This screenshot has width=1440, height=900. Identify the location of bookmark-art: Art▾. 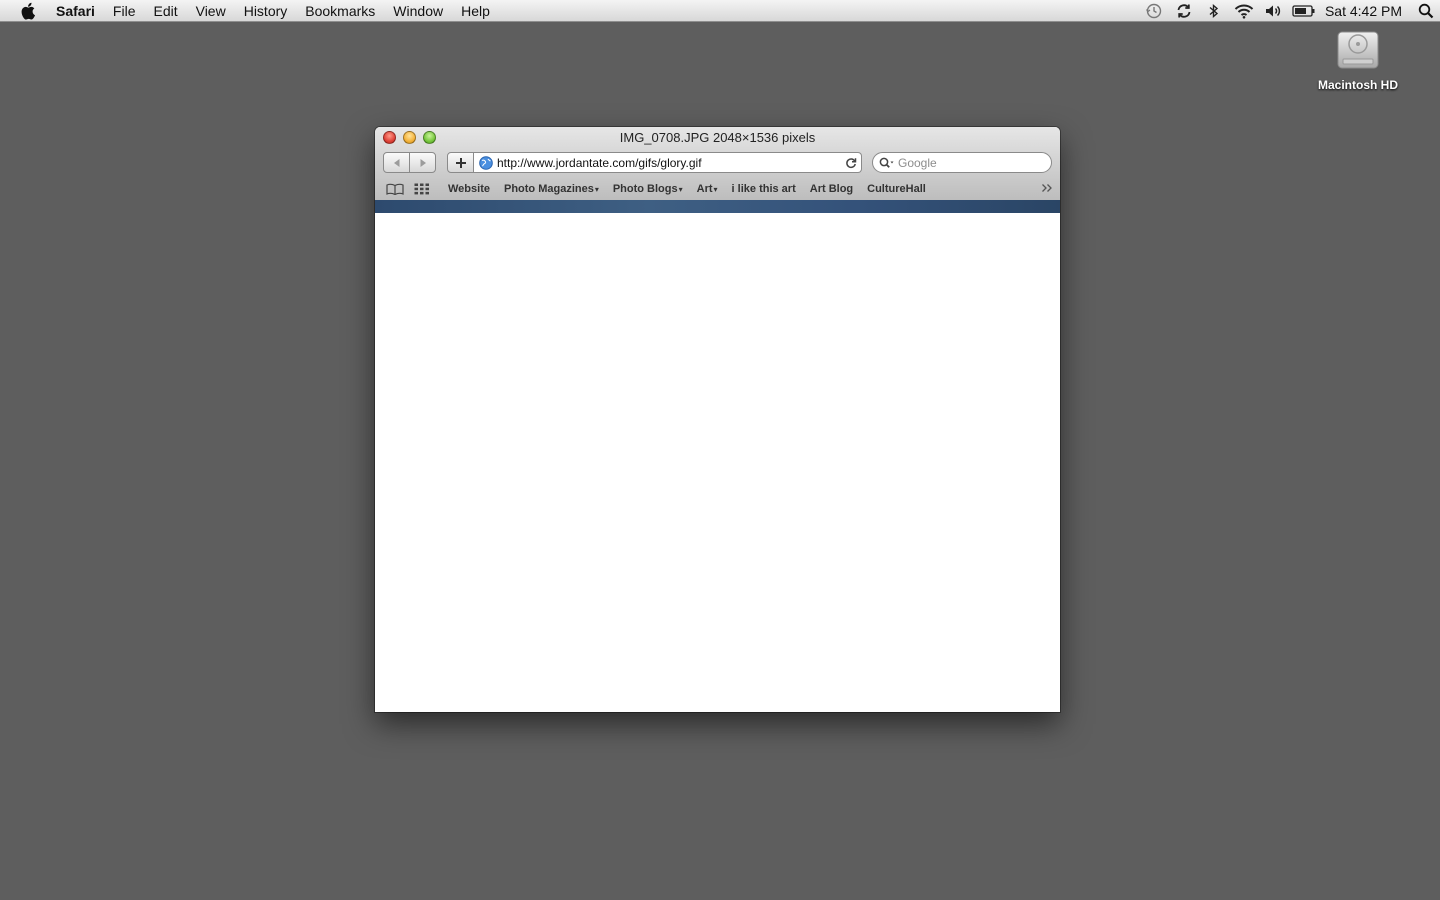
(707, 189).